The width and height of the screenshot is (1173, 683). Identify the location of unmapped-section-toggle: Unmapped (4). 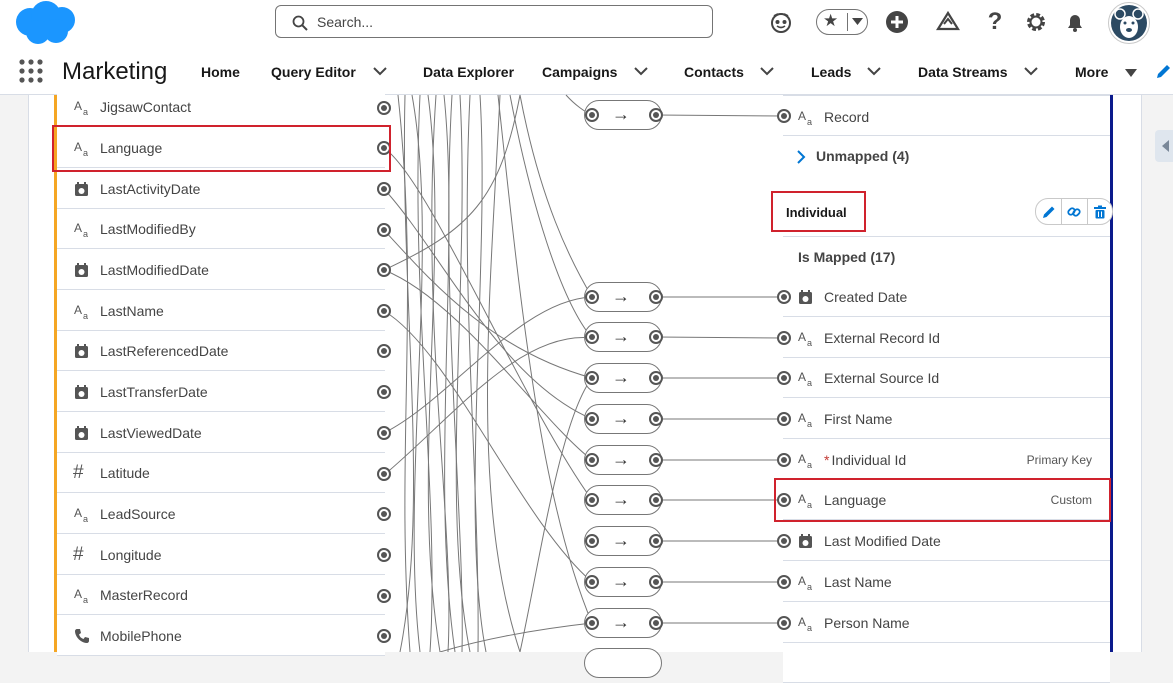
(946, 156).